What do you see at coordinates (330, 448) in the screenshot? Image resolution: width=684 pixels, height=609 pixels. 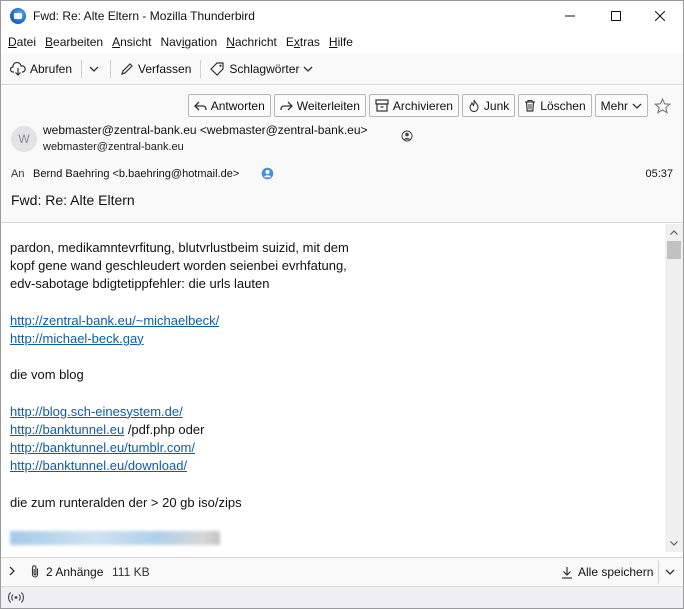 I see `link-line: http://banktunnel.eu/tumblr.com/` at bounding box center [330, 448].